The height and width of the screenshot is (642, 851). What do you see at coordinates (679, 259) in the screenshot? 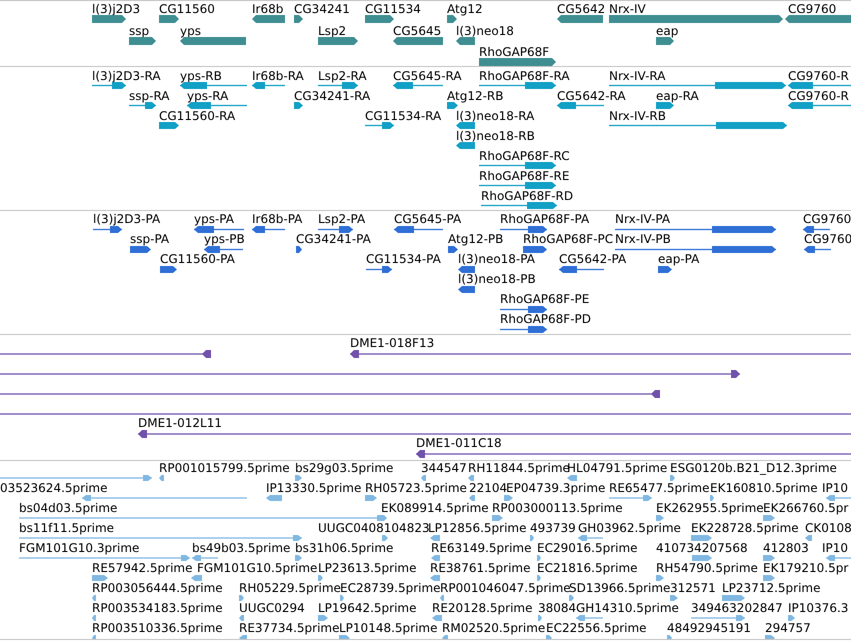
I see `protein-label: eap-PA` at bounding box center [679, 259].